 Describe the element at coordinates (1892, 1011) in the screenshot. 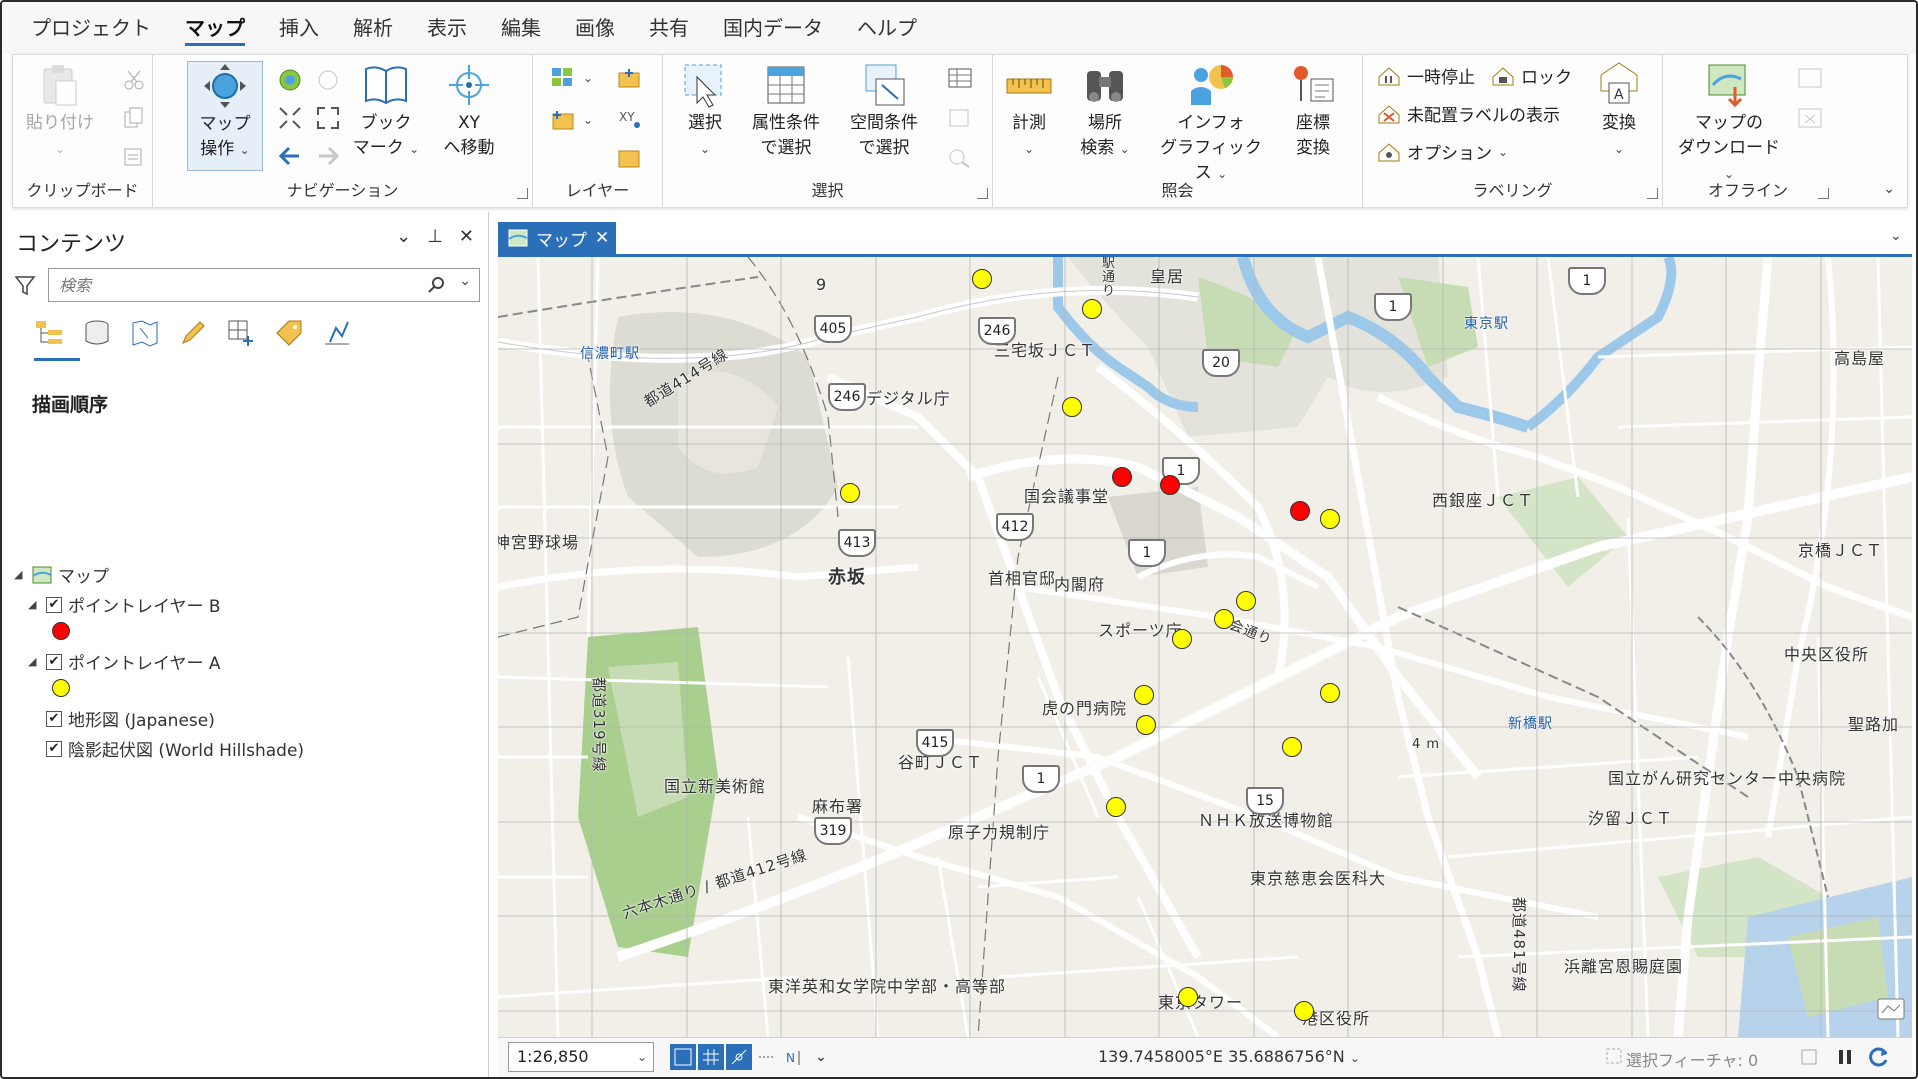

I see `map-overview-icon` at that location.